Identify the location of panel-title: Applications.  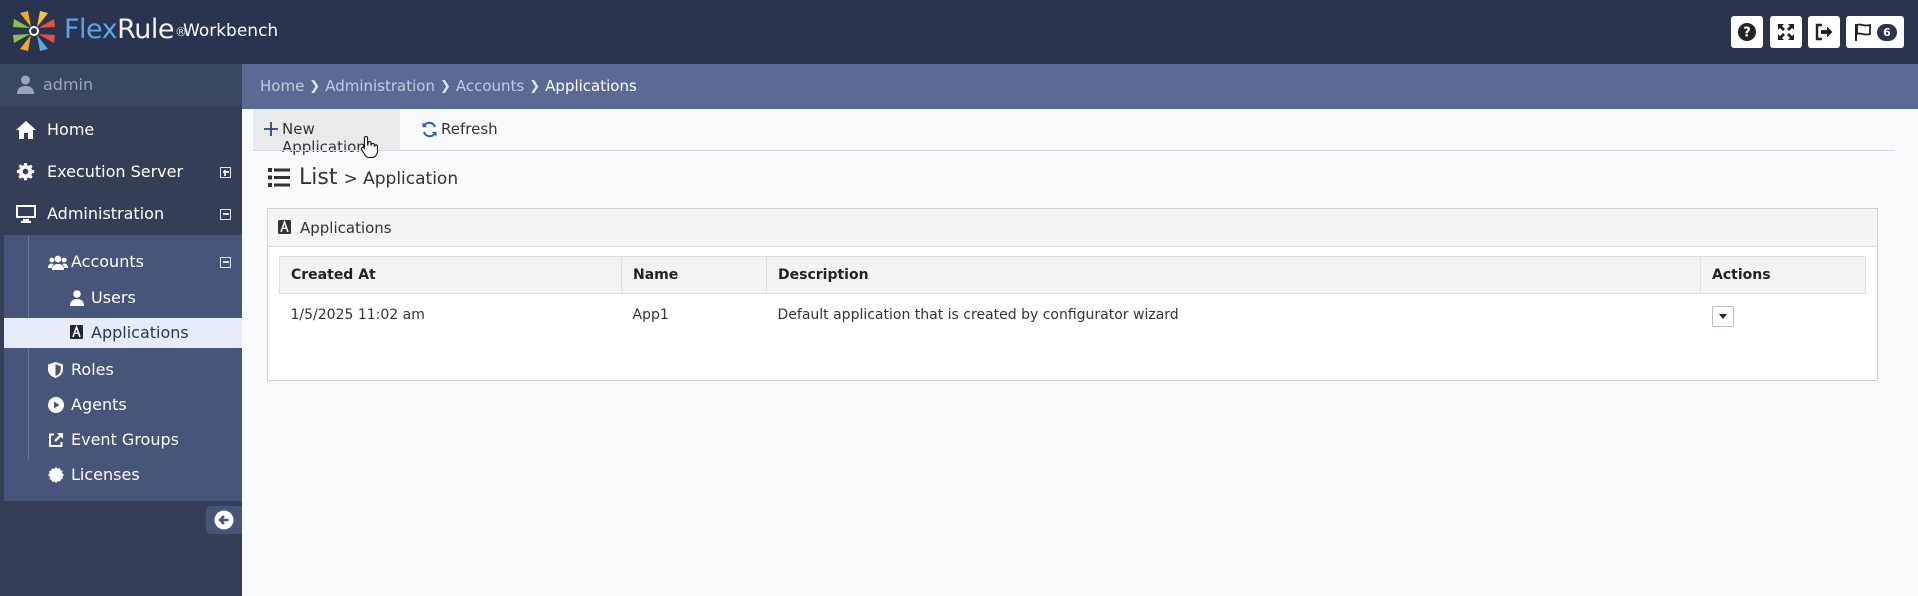
(346, 228).